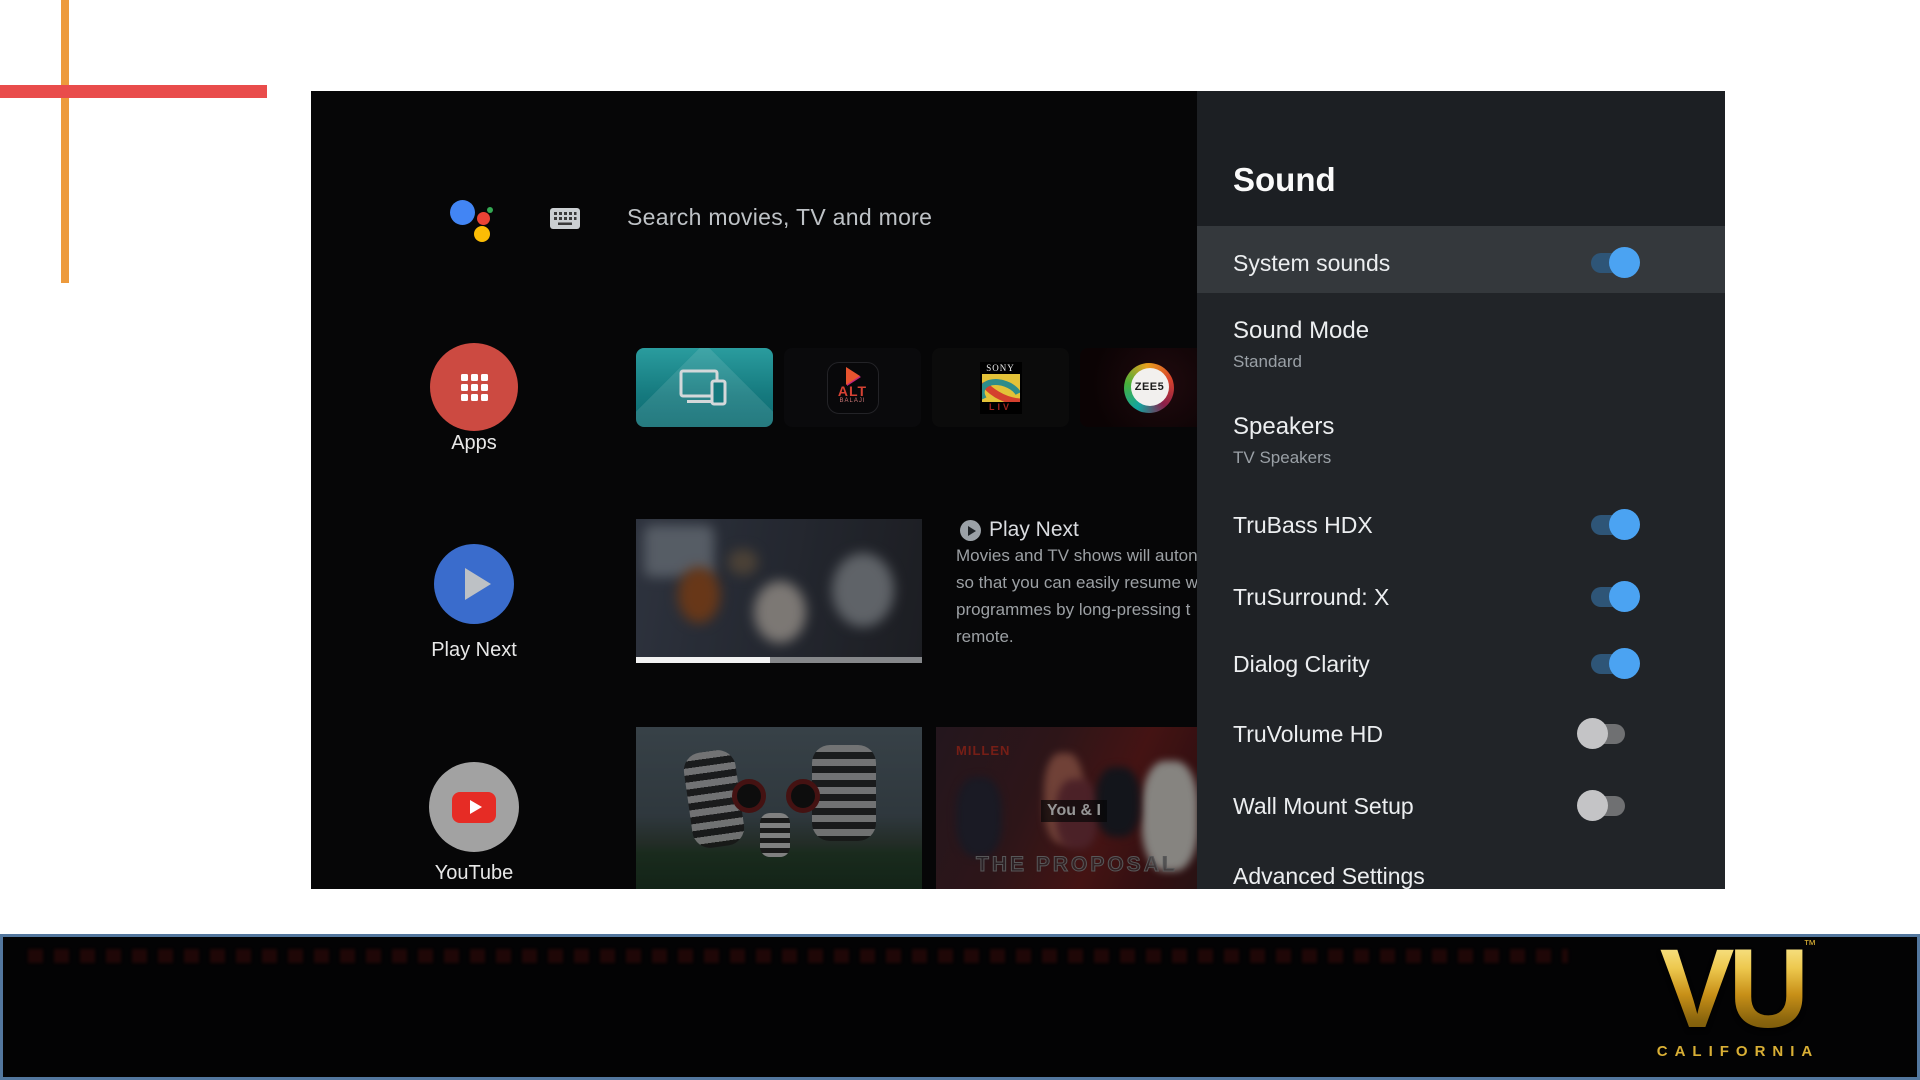 The height and width of the screenshot is (1080, 1920). What do you see at coordinates (1000, 367) in the screenshot?
I see `sony-text: SONY` at bounding box center [1000, 367].